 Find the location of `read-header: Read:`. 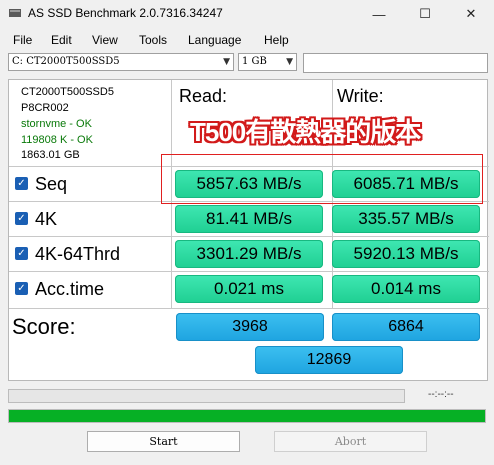

read-header: Read: is located at coordinates (203, 96).